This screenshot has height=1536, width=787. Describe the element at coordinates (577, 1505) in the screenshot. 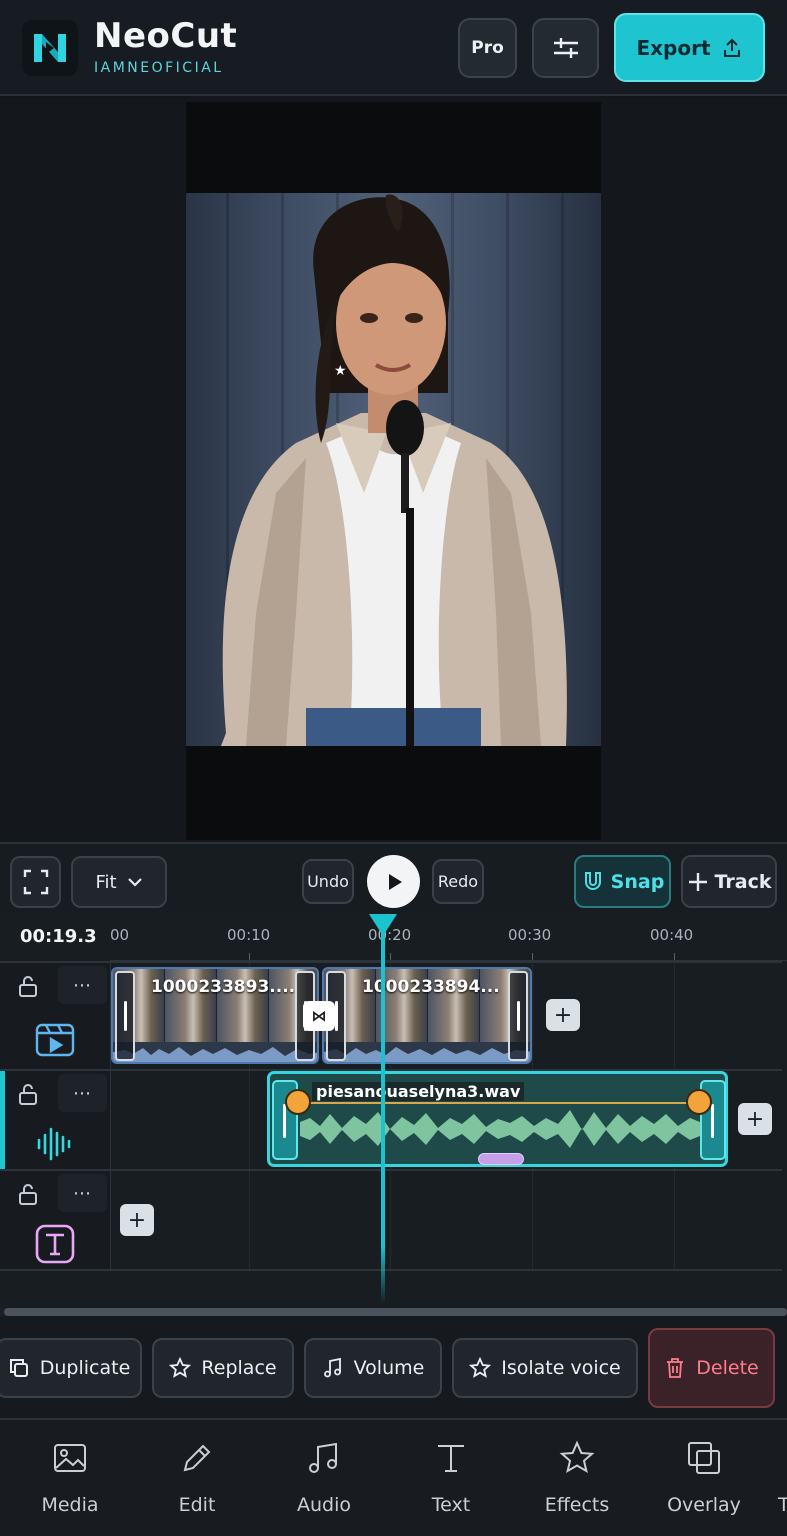

I see `nav-effects-label: Effects` at that location.